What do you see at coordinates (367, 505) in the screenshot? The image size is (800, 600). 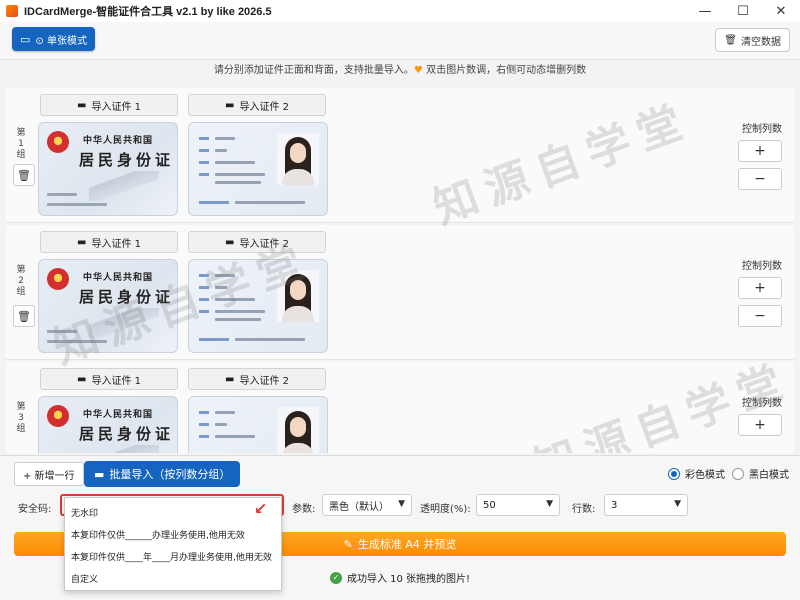 I see `param-select: 黑色（默认） ▼` at bounding box center [367, 505].